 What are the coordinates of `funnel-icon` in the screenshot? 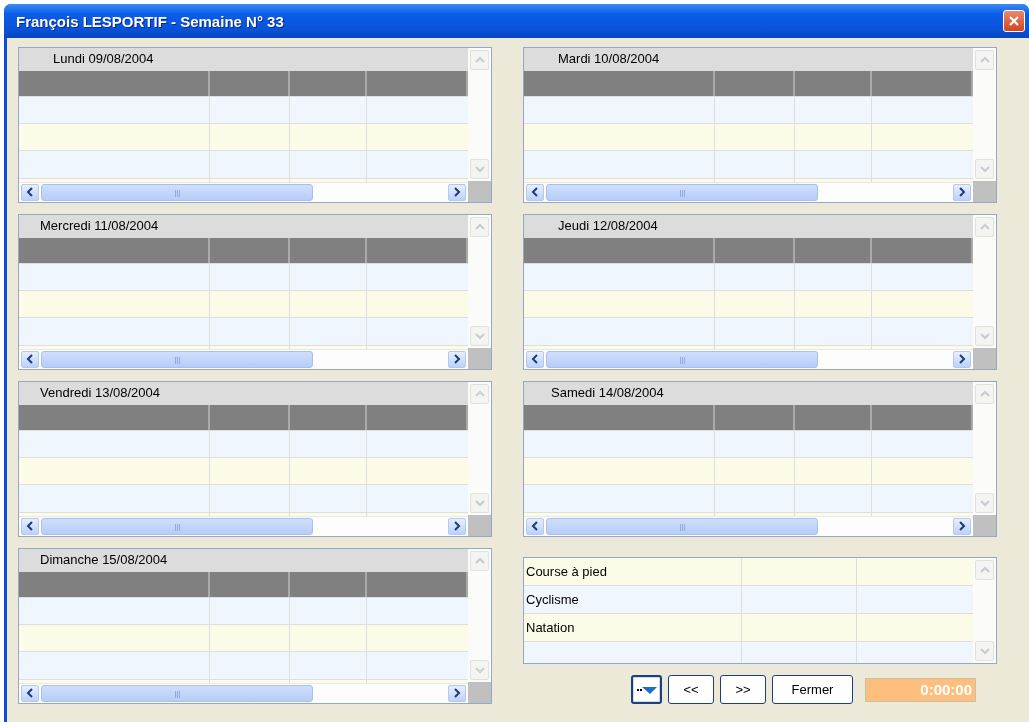 It's located at (646, 689).